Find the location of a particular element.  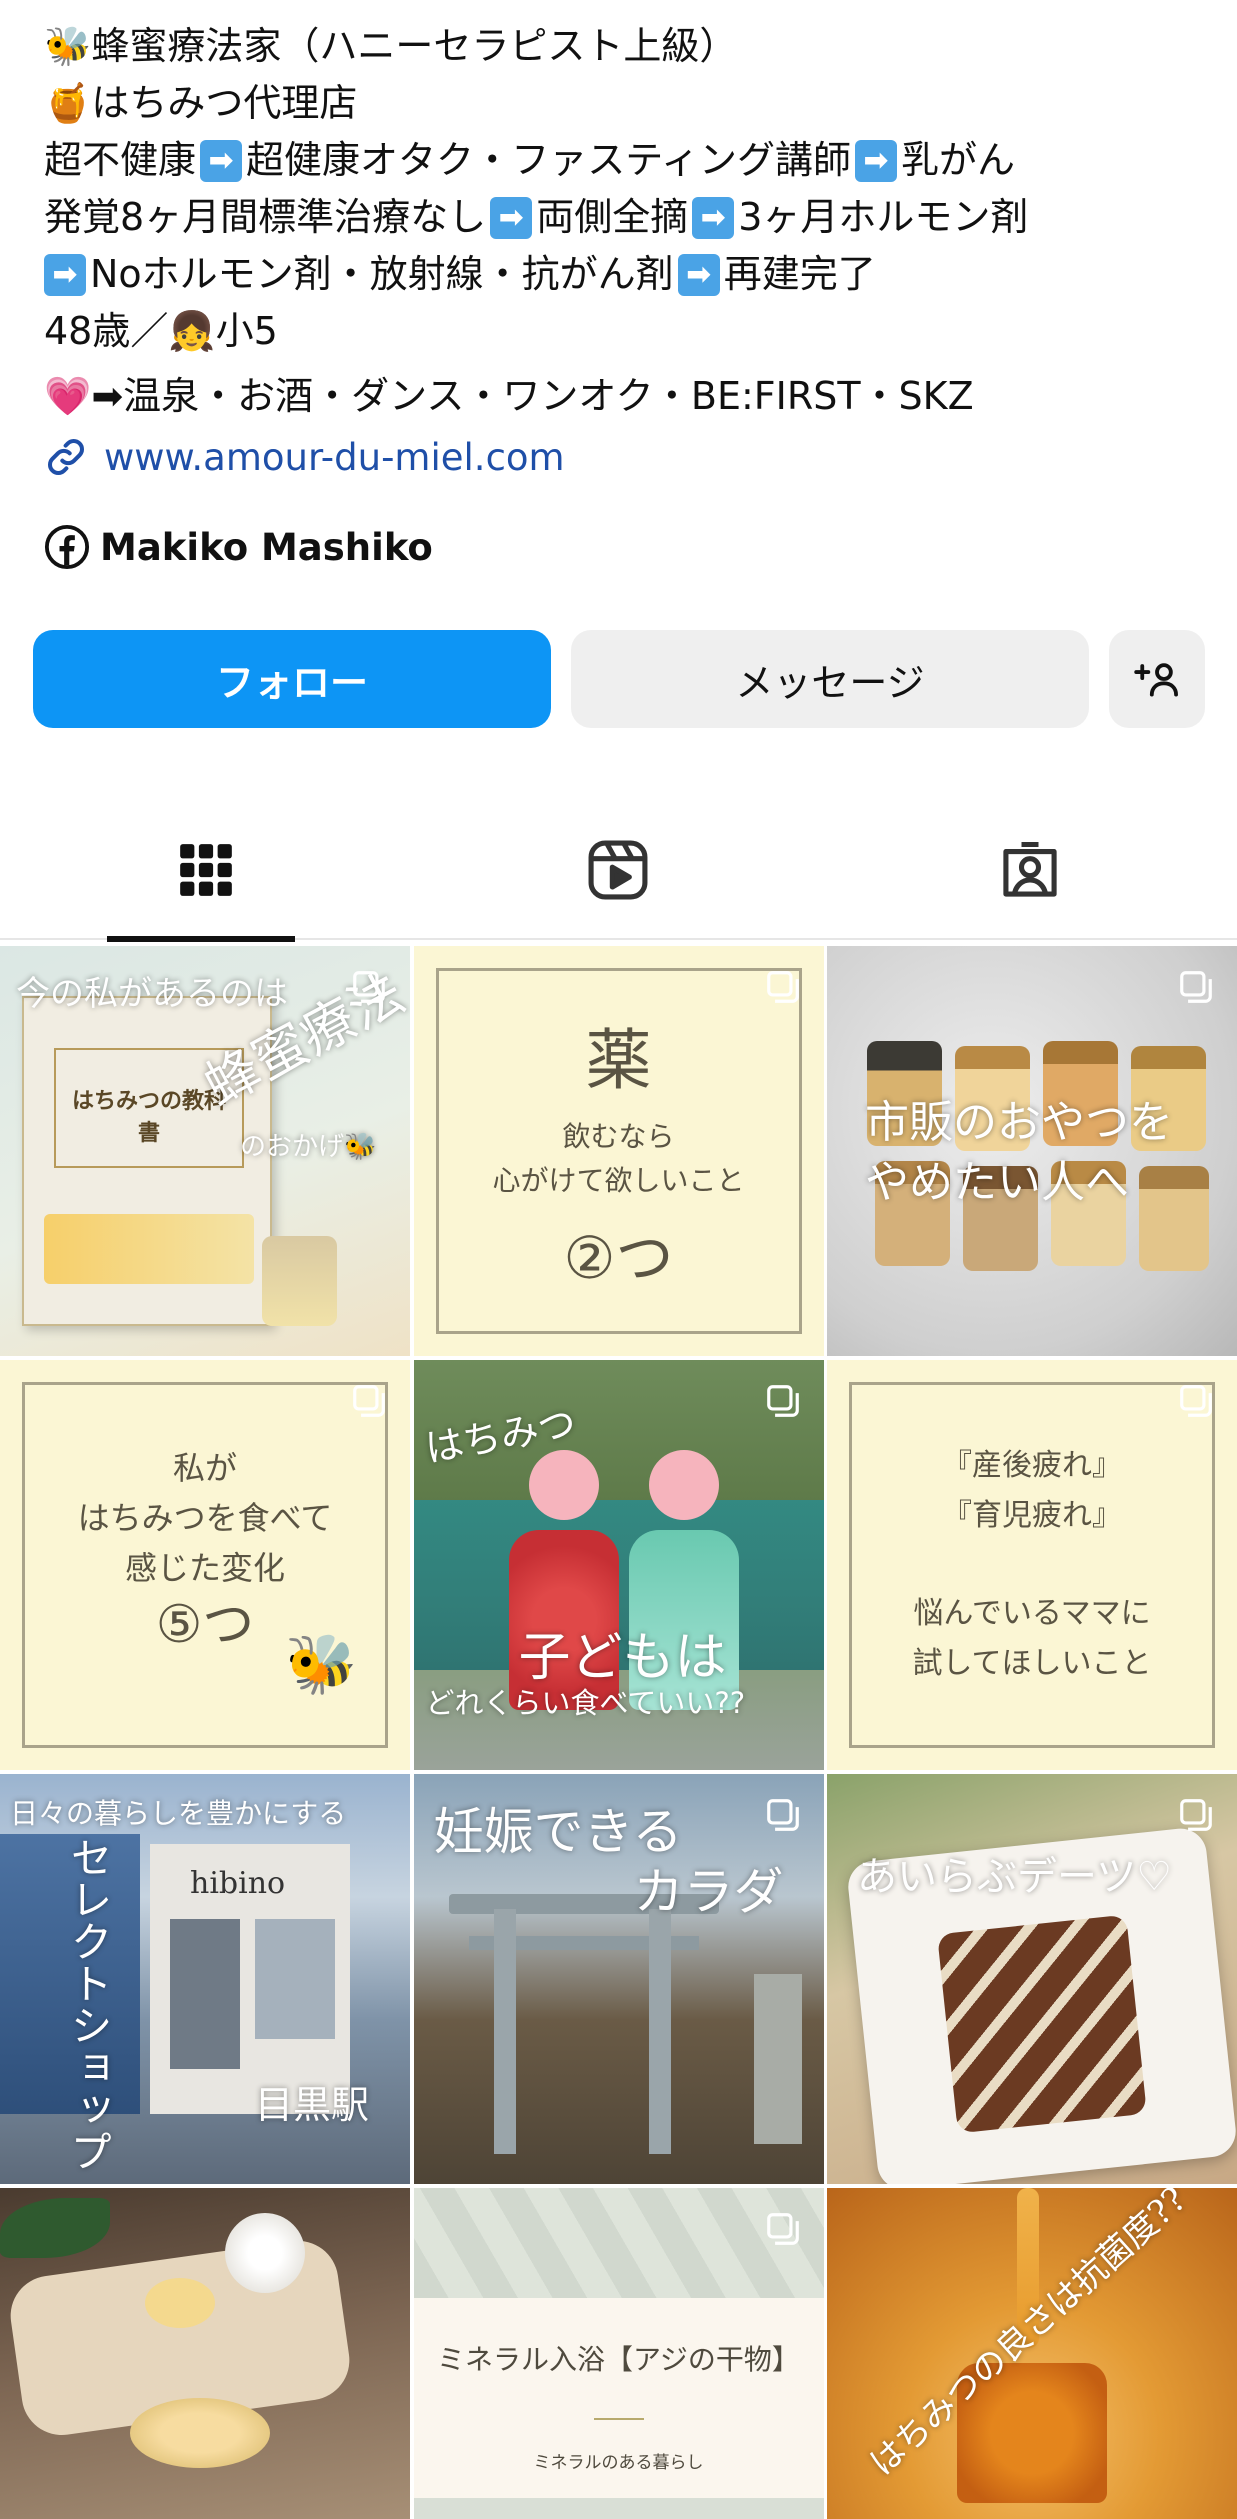

grid-icon is located at coordinates (206, 870).